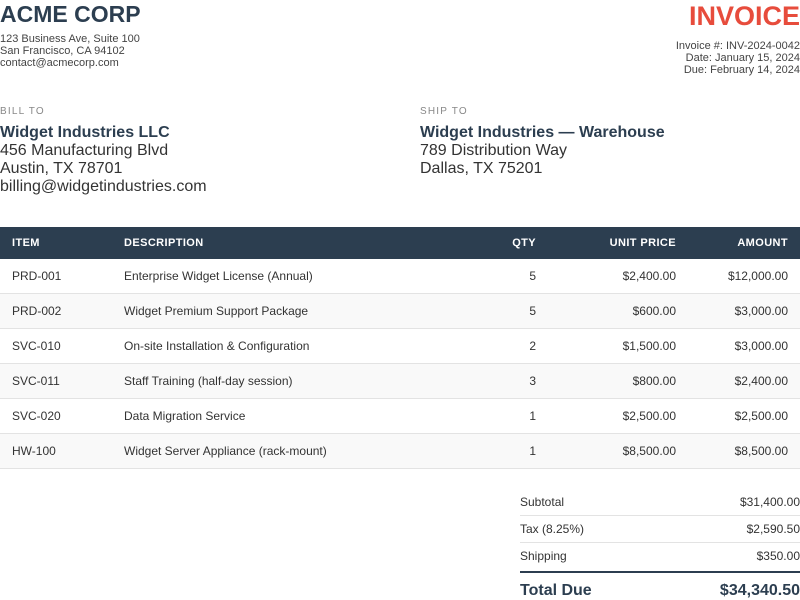  I want to click on tax-row: Tax (8.25%) $2,590.50, so click(660, 529).